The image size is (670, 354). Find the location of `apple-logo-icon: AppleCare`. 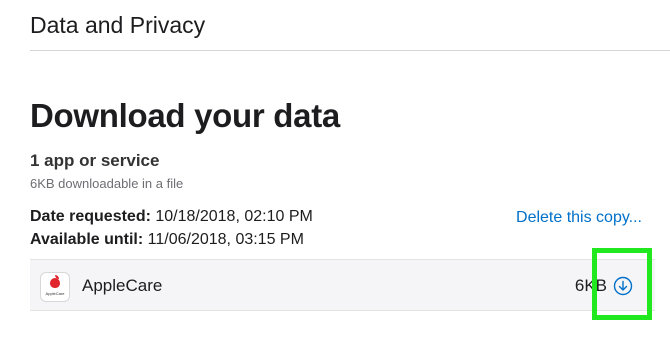

apple-logo-icon: AppleCare is located at coordinates (55, 287).